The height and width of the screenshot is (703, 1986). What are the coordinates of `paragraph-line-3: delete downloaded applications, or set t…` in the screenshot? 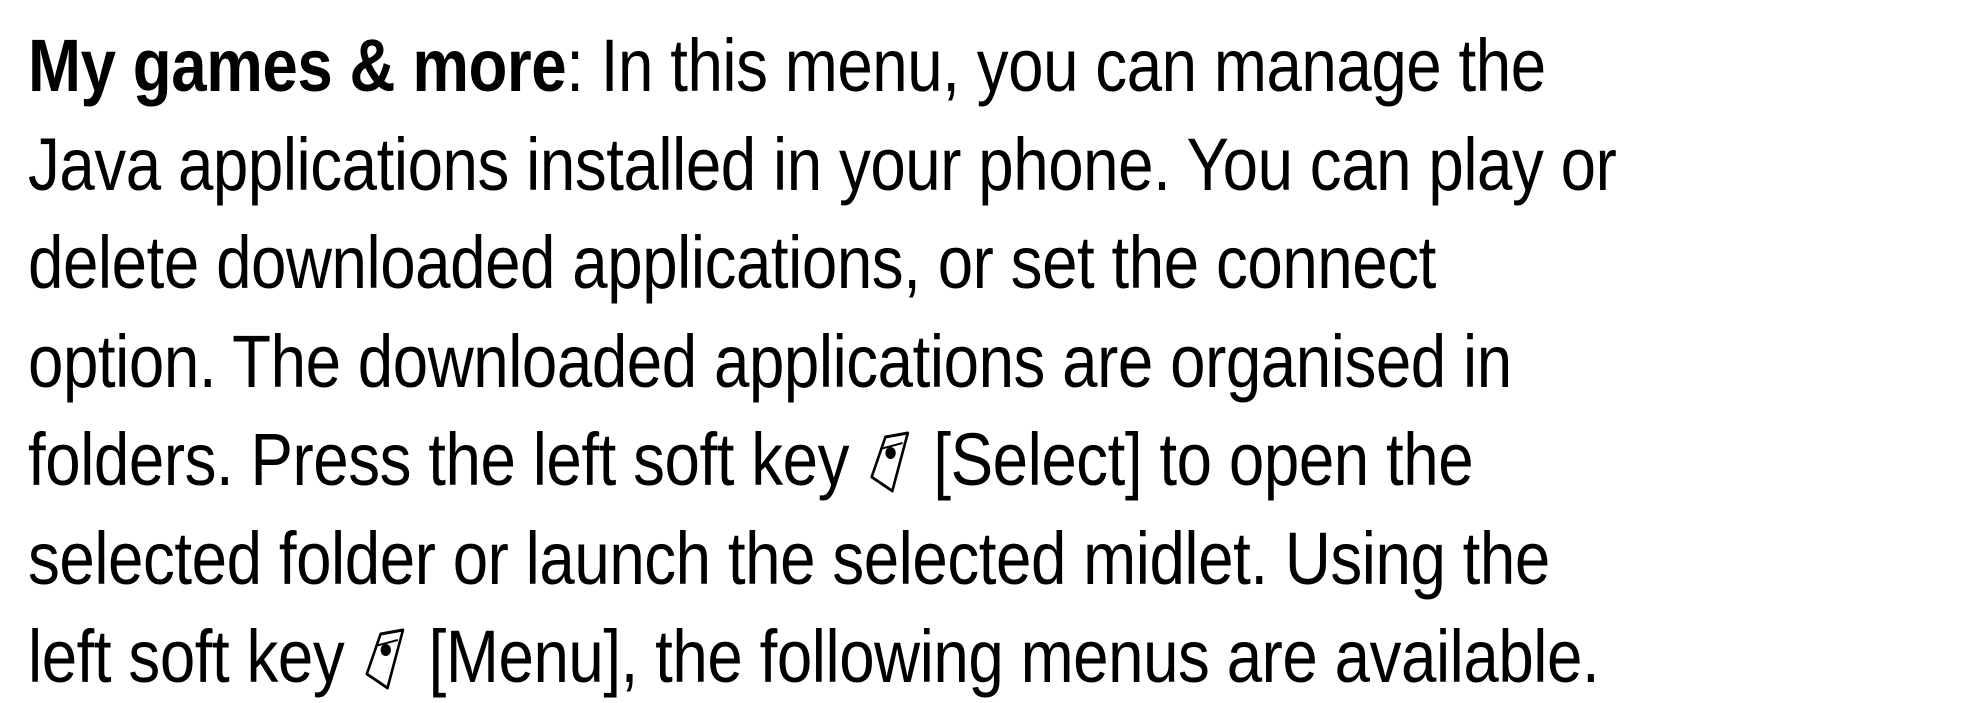 It's located at (732, 262).